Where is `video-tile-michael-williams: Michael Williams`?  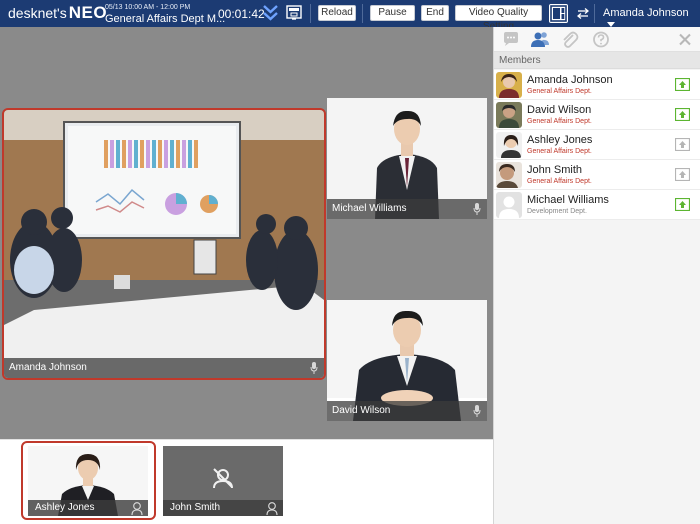
video-tile-michael-williams: Michael Williams is located at coordinates (407, 158).